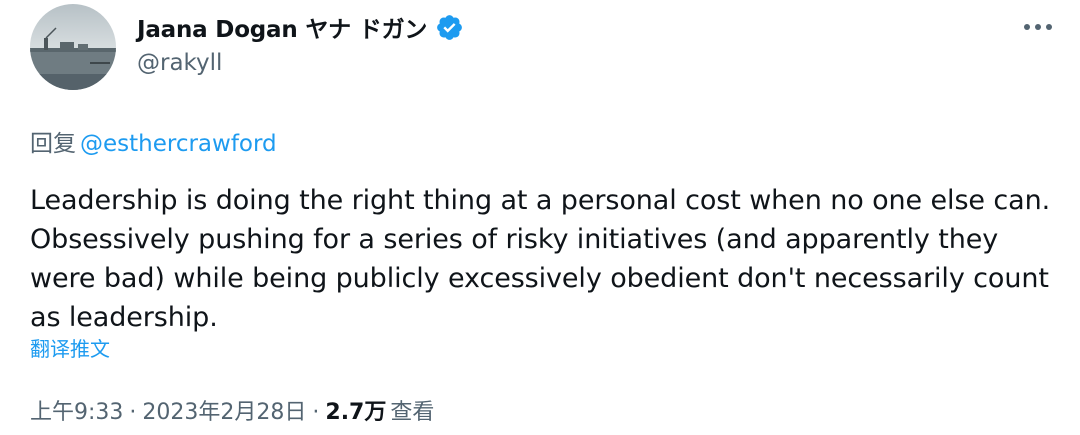 The height and width of the screenshot is (435, 1080). I want to click on tweet-time: 上午9:33, so click(76, 412).